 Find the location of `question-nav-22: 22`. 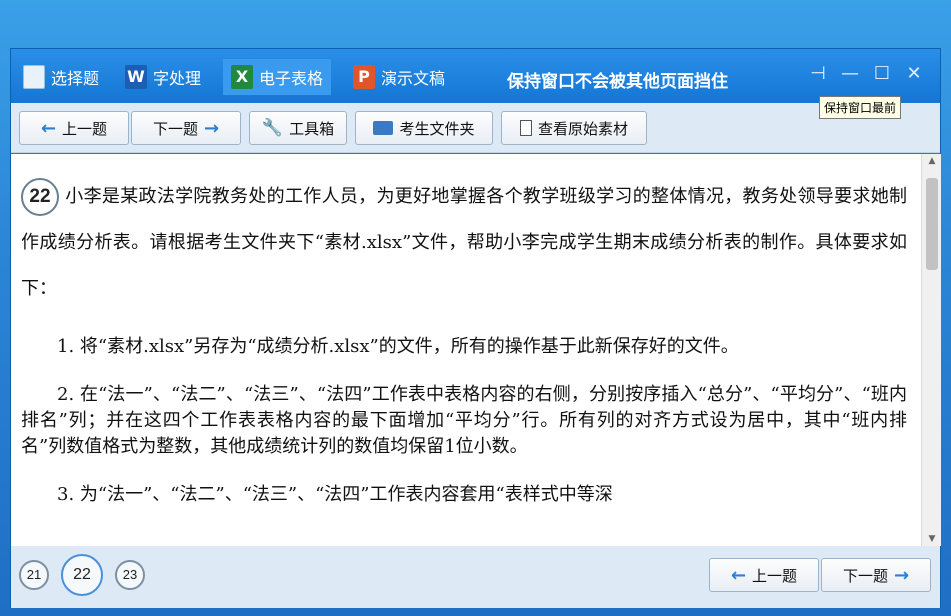

question-nav-22: 22 is located at coordinates (82, 575).